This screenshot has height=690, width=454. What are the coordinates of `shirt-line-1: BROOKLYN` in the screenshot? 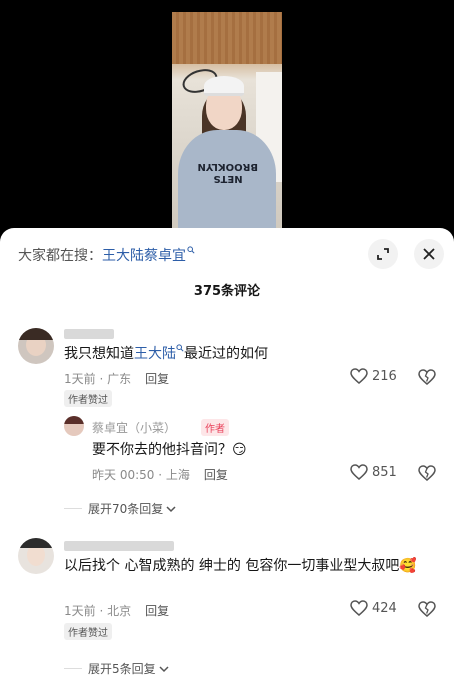 It's located at (228, 166).